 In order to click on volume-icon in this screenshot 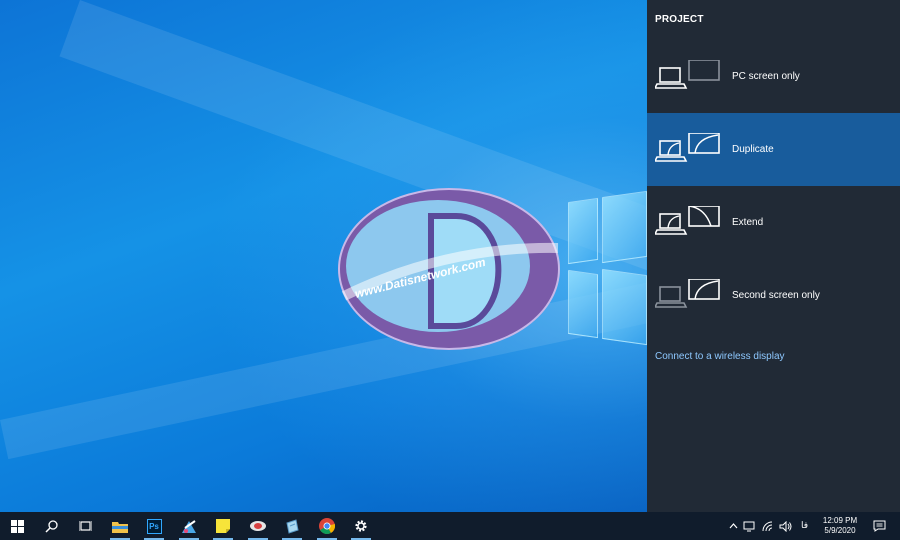, I will do `click(785, 526)`.